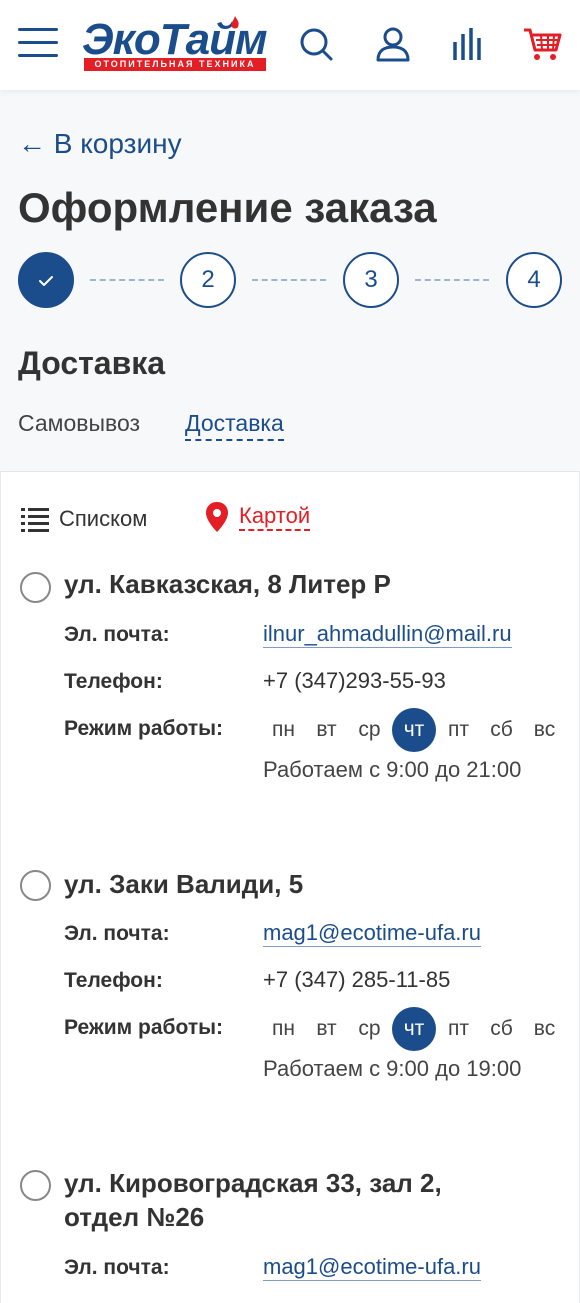  Describe the element at coordinates (392, 1068) in the screenshot. I see `store-hours: Работаем с 9:00 до 19:00` at that location.